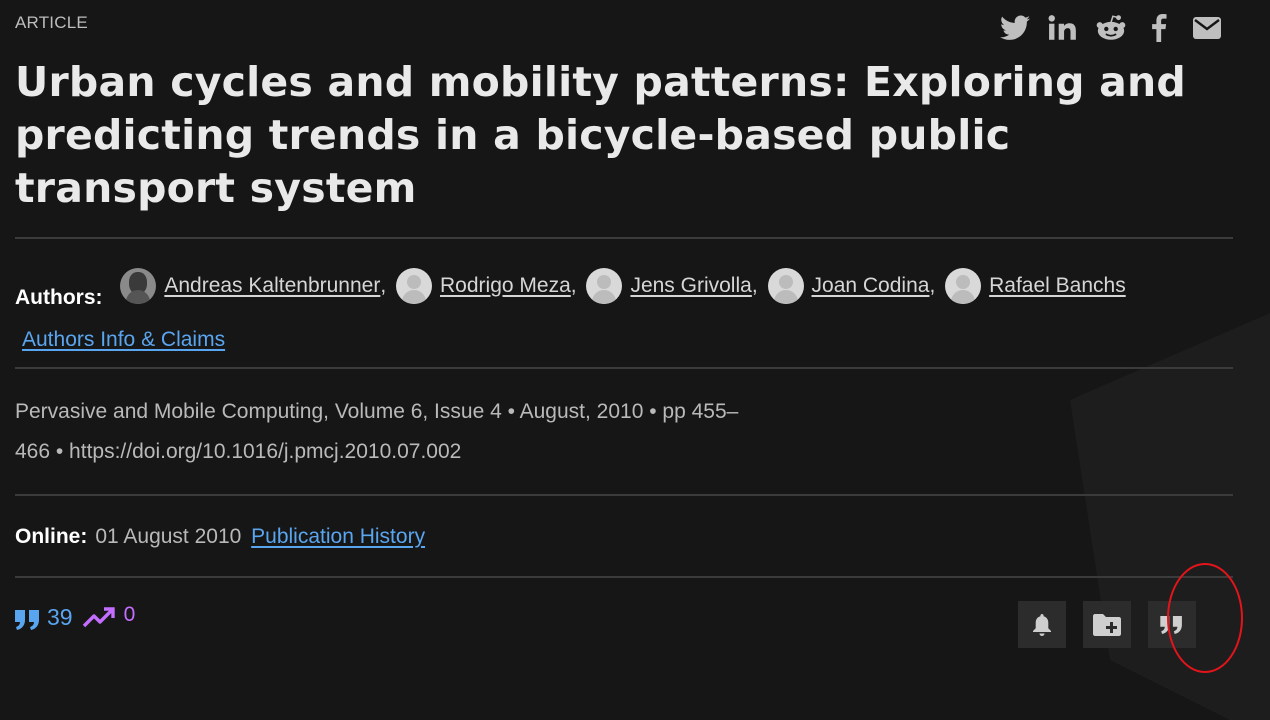 The height and width of the screenshot is (720, 1270). What do you see at coordinates (505, 286) in the screenshot?
I see `author-link: Rodrigo Meza` at bounding box center [505, 286].